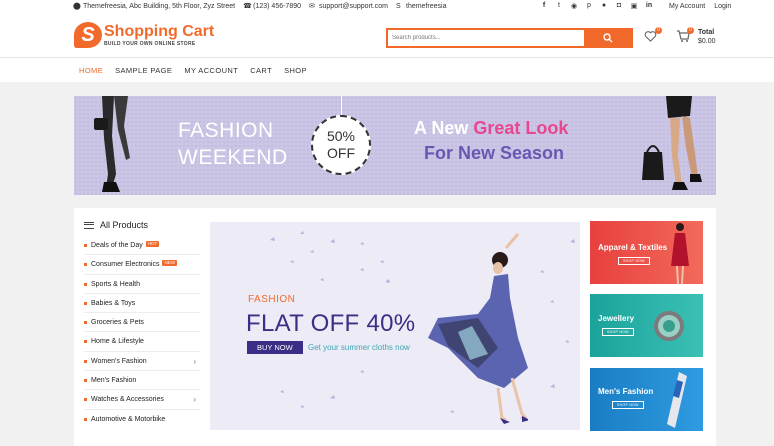  Describe the element at coordinates (142, 323) in the screenshot. I see `category-item: Groceries & Pets` at that location.